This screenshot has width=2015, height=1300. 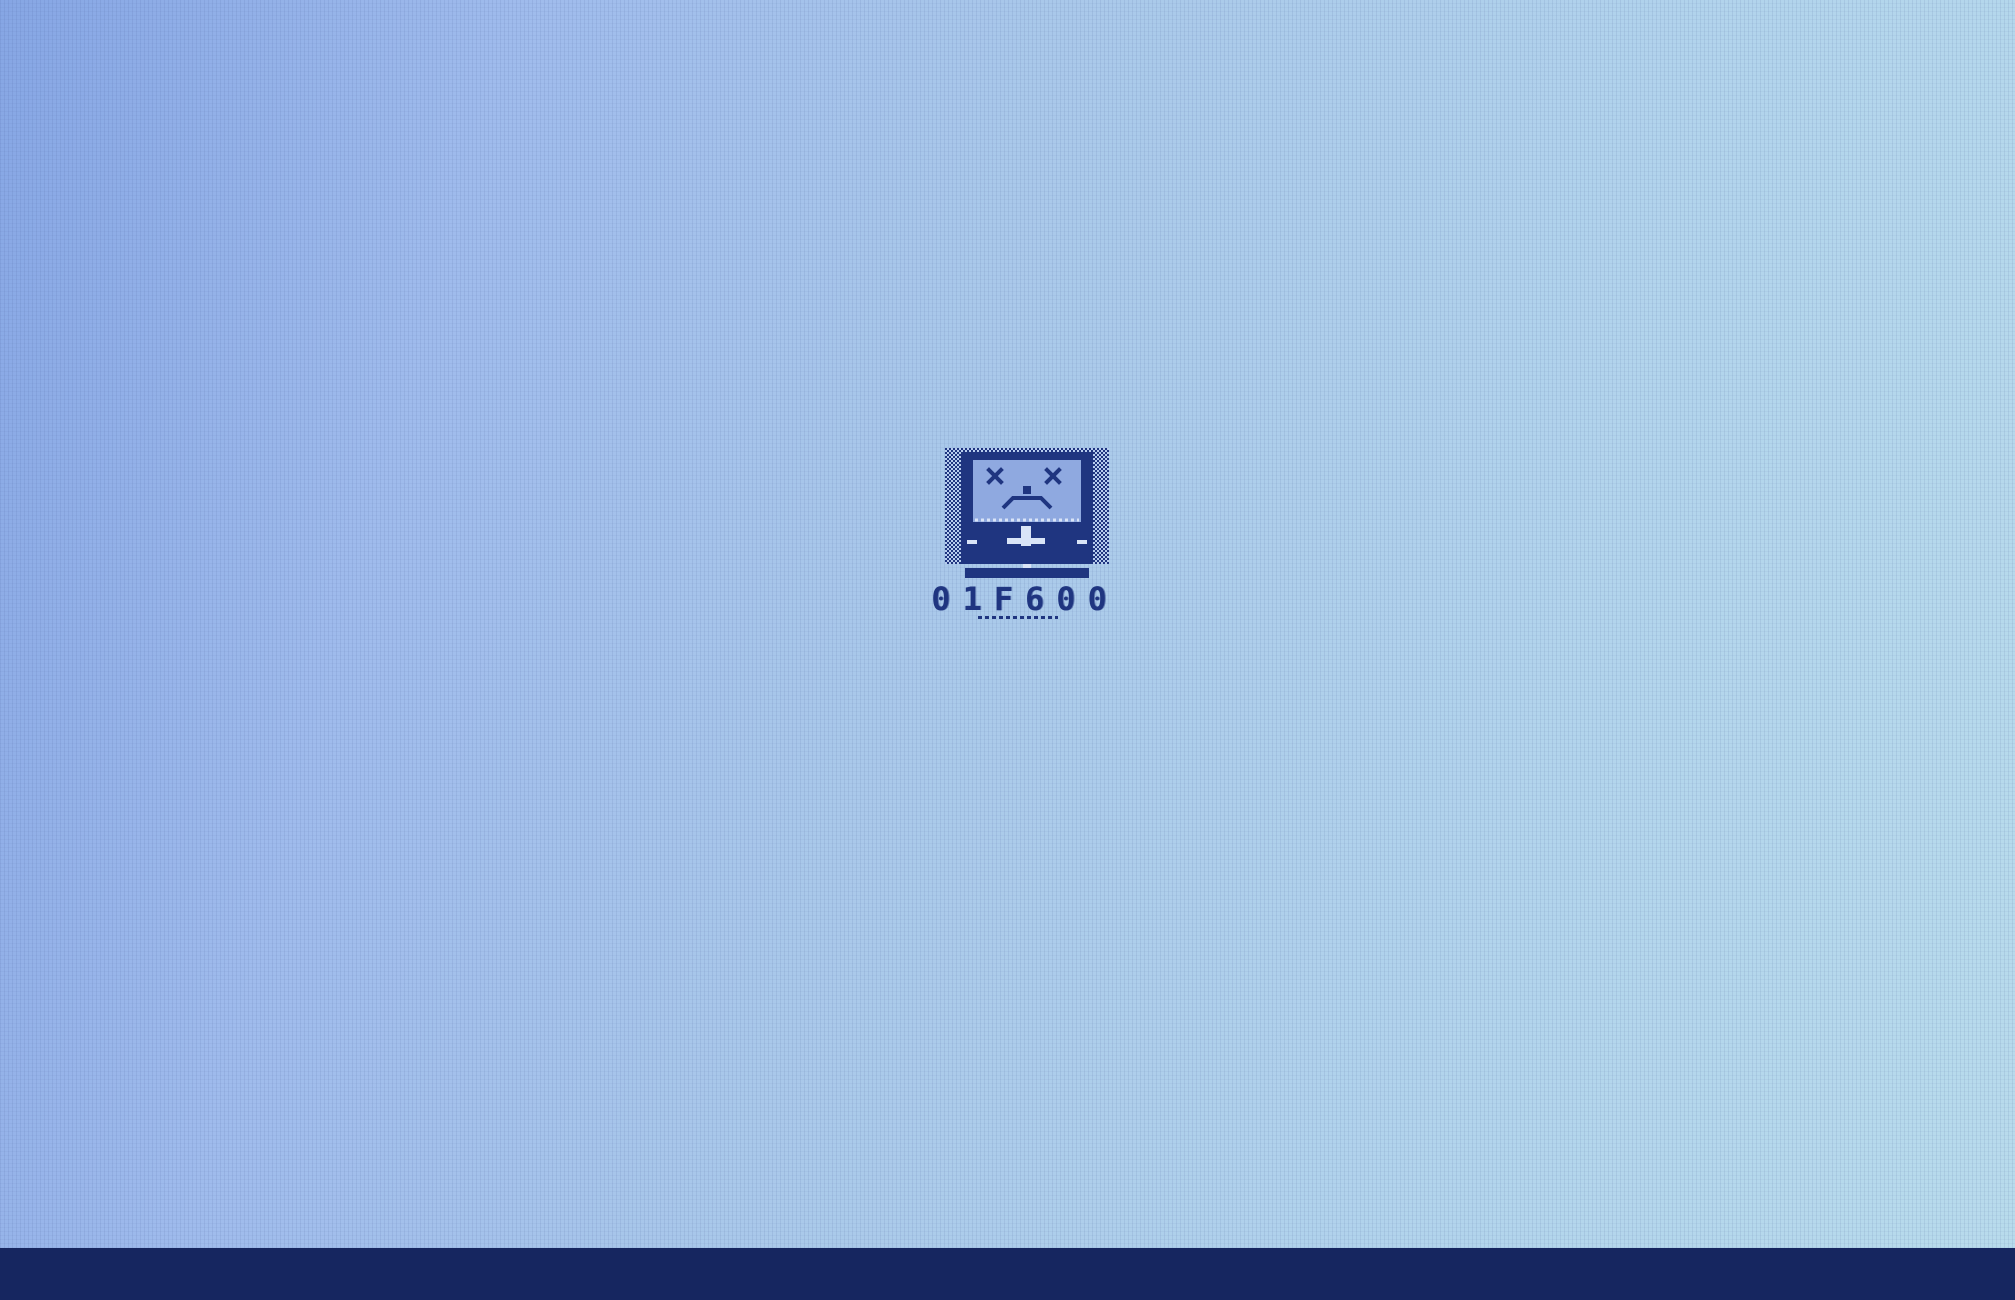 I want to click on text-cursor, so click(x=1018, y=617).